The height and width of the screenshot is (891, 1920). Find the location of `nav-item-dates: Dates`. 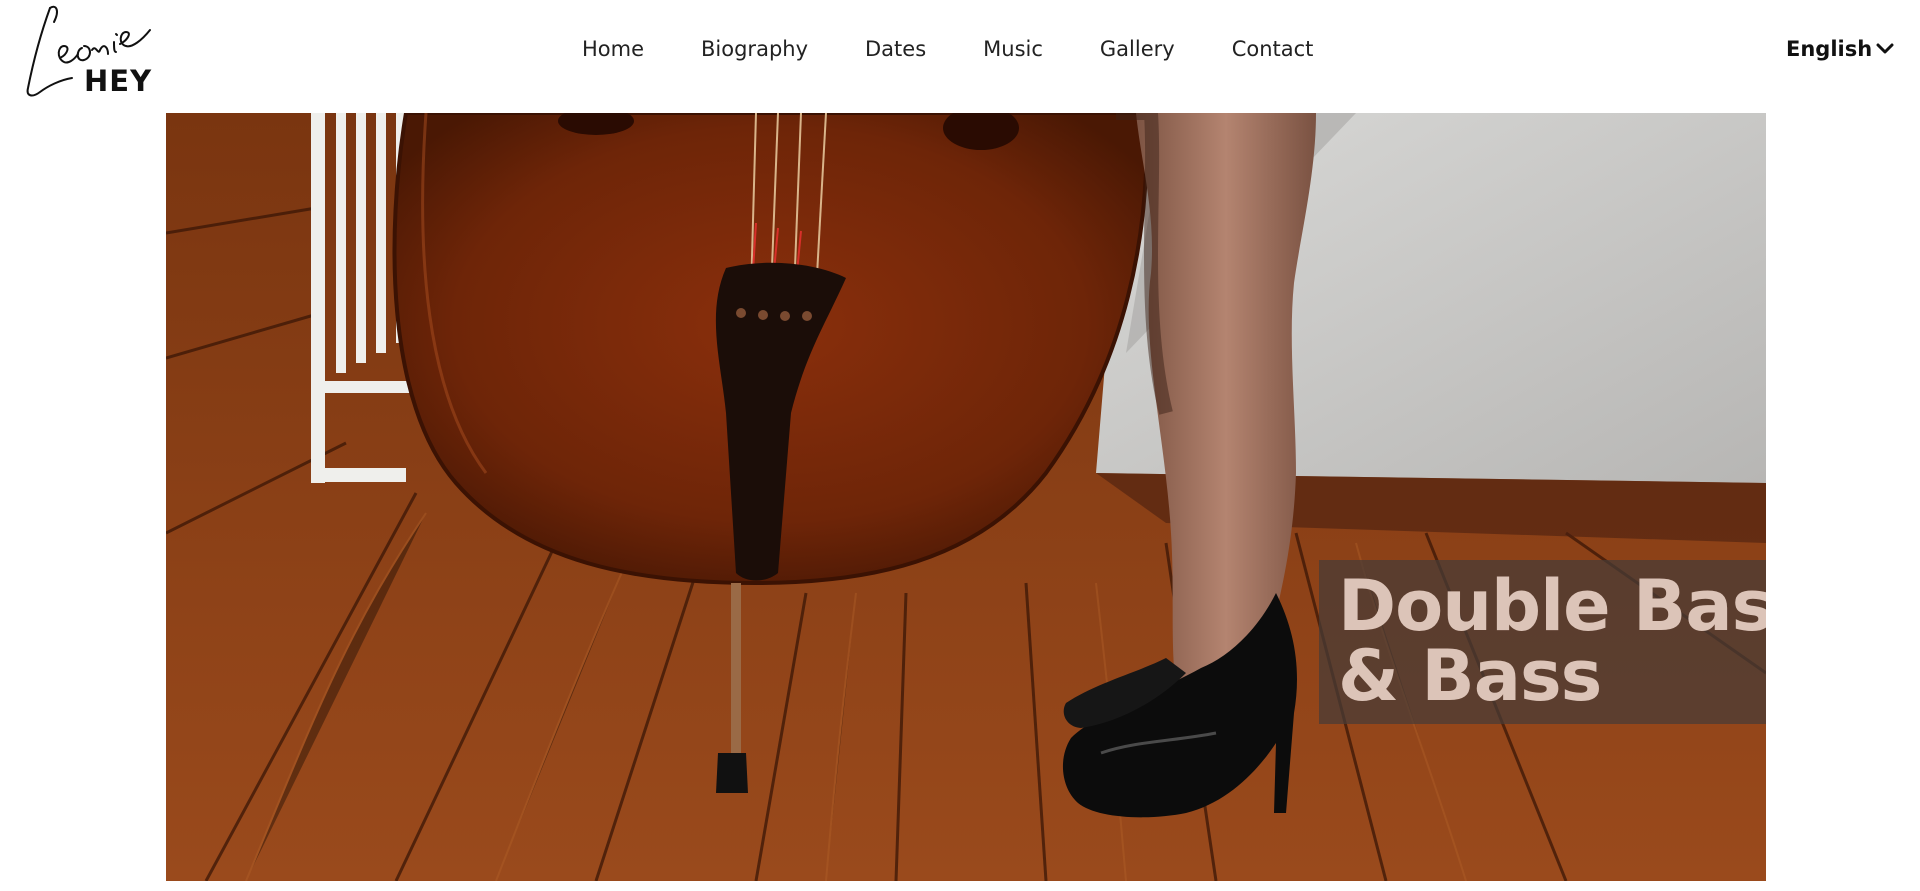

nav-item-dates: Dates is located at coordinates (895, 49).